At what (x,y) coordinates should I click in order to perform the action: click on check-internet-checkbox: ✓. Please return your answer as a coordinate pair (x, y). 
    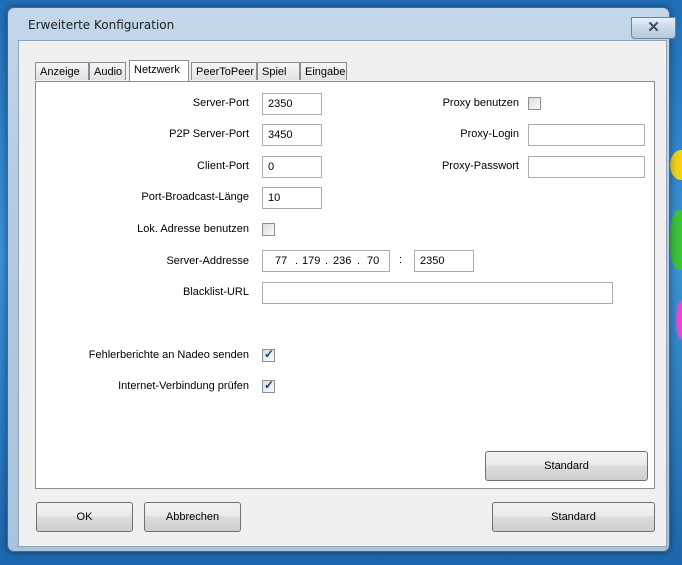
    Looking at the image, I should click on (268, 385).